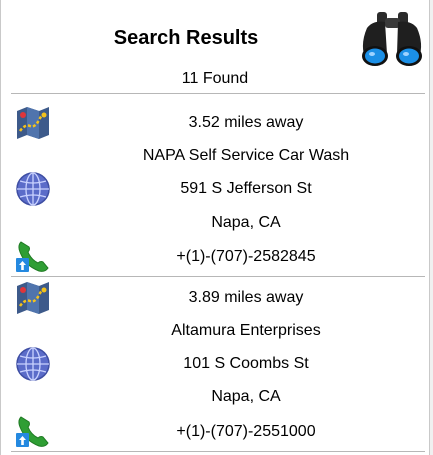  What do you see at coordinates (246, 297) in the screenshot?
I see `result-distance: 3.89 miles away` at bounding box center [246, 297].